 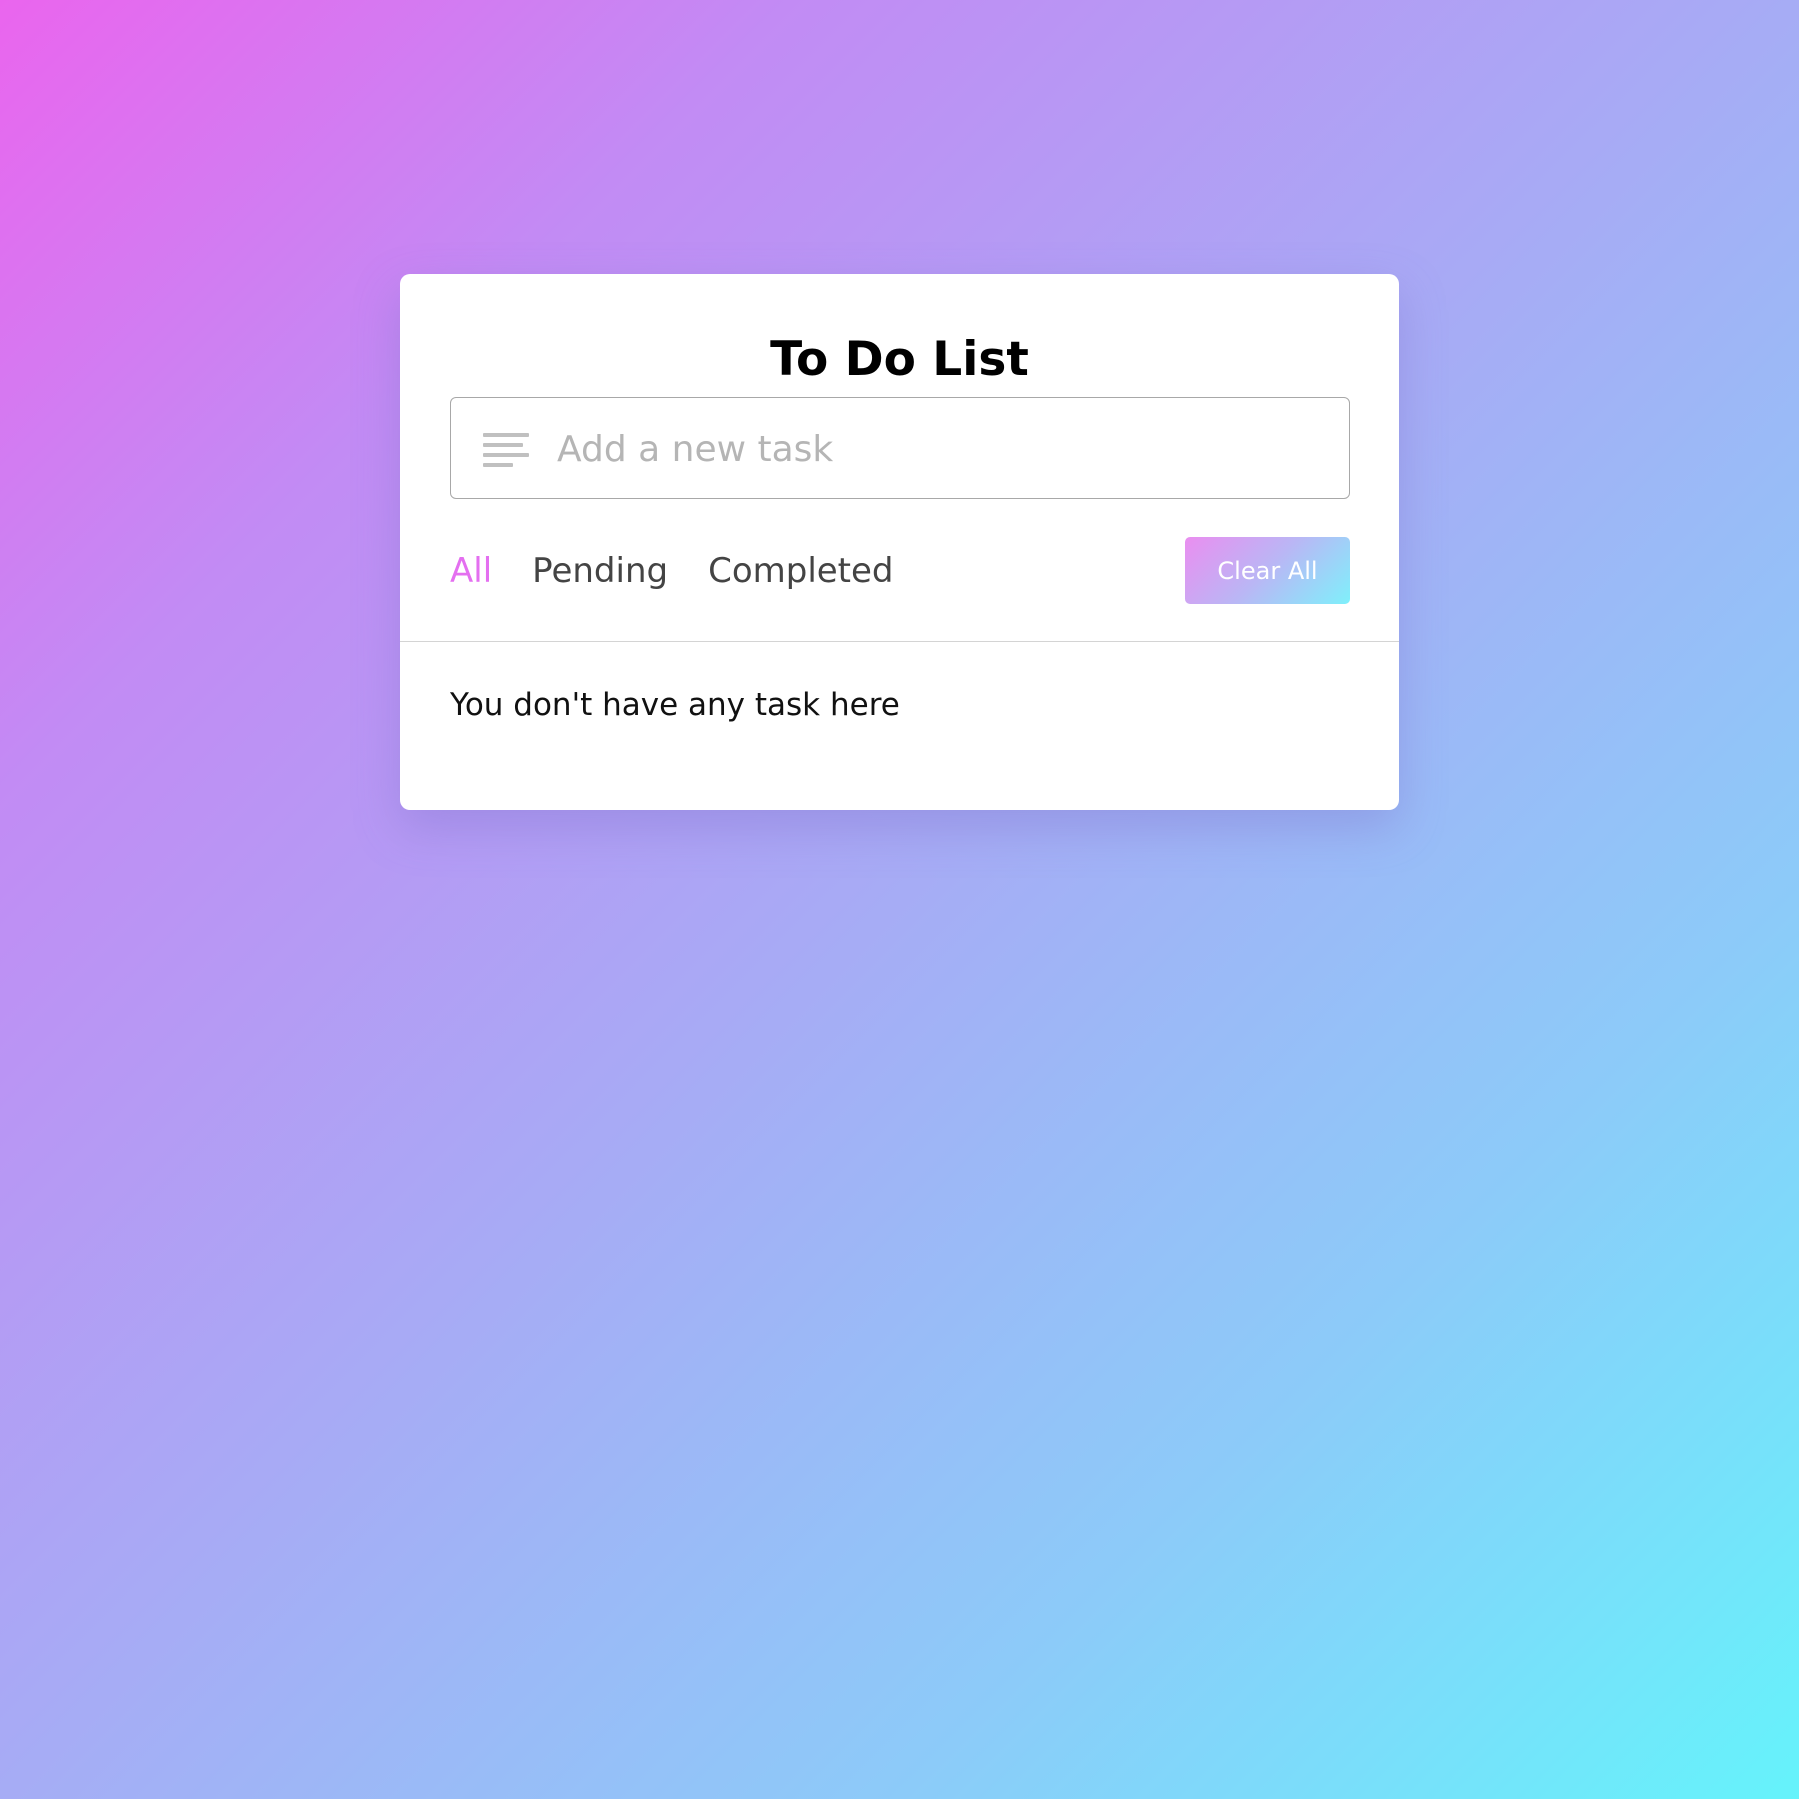 What do you see at coordinates (1267, 570) in the screenshot?
I see `clear-all-button: Clear All` at bounding box center [1267, 570].